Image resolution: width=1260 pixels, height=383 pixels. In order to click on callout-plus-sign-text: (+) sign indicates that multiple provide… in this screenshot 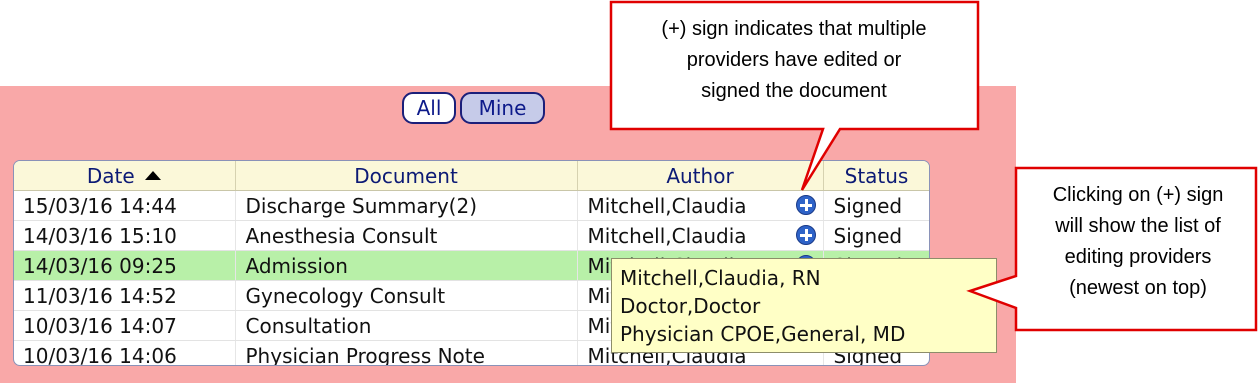, I will do `click(794, 60)`.